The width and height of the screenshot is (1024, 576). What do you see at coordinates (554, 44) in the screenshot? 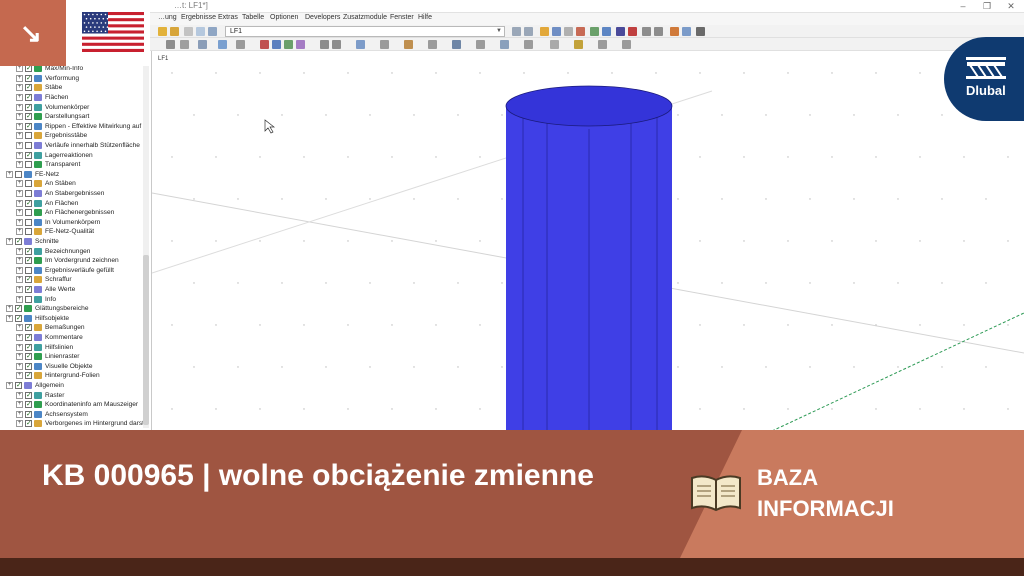
I see `table-view-icon` at bounding box center [554, 44].